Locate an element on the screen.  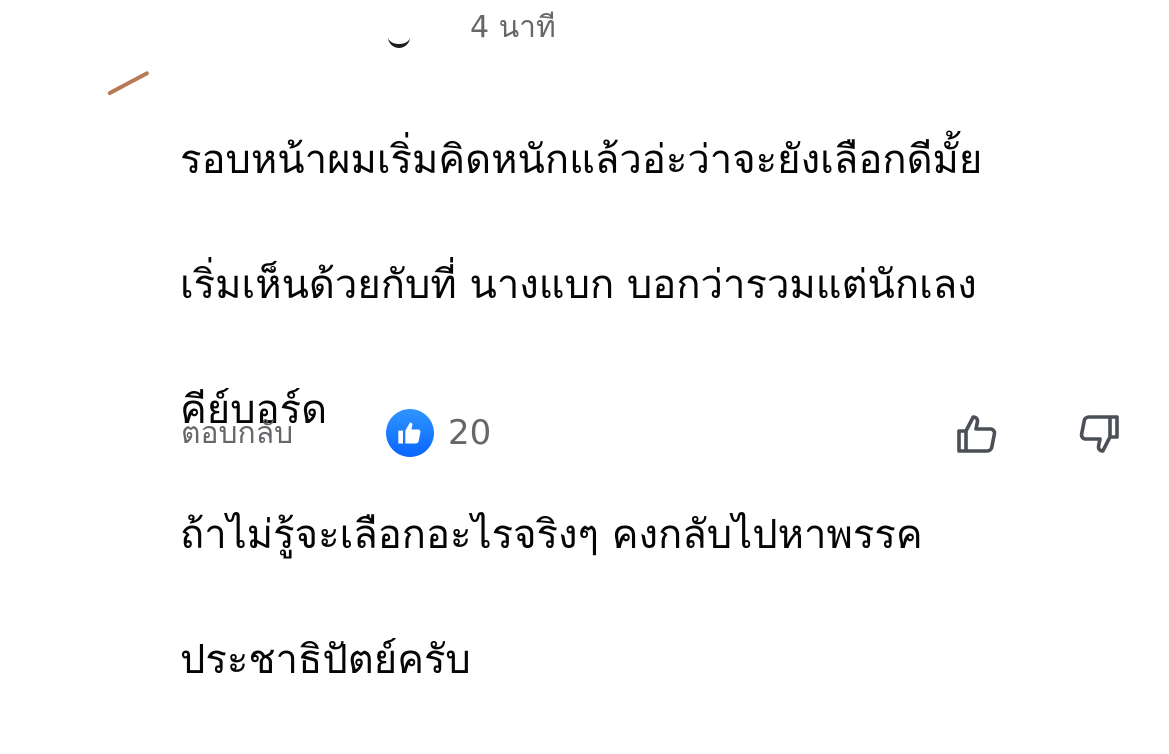
avatar is located at coordinates (128, 83).